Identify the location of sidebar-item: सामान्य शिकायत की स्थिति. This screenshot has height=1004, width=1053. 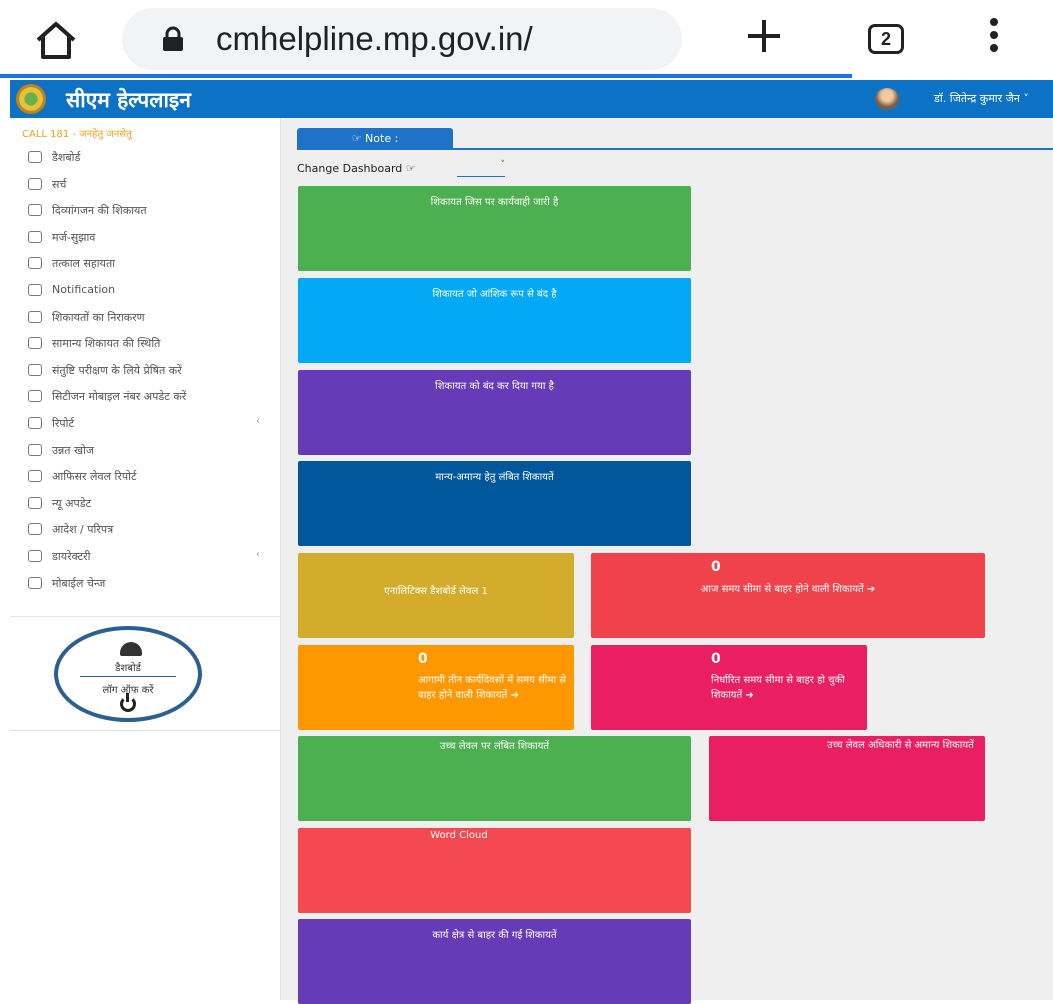
(151, 346).